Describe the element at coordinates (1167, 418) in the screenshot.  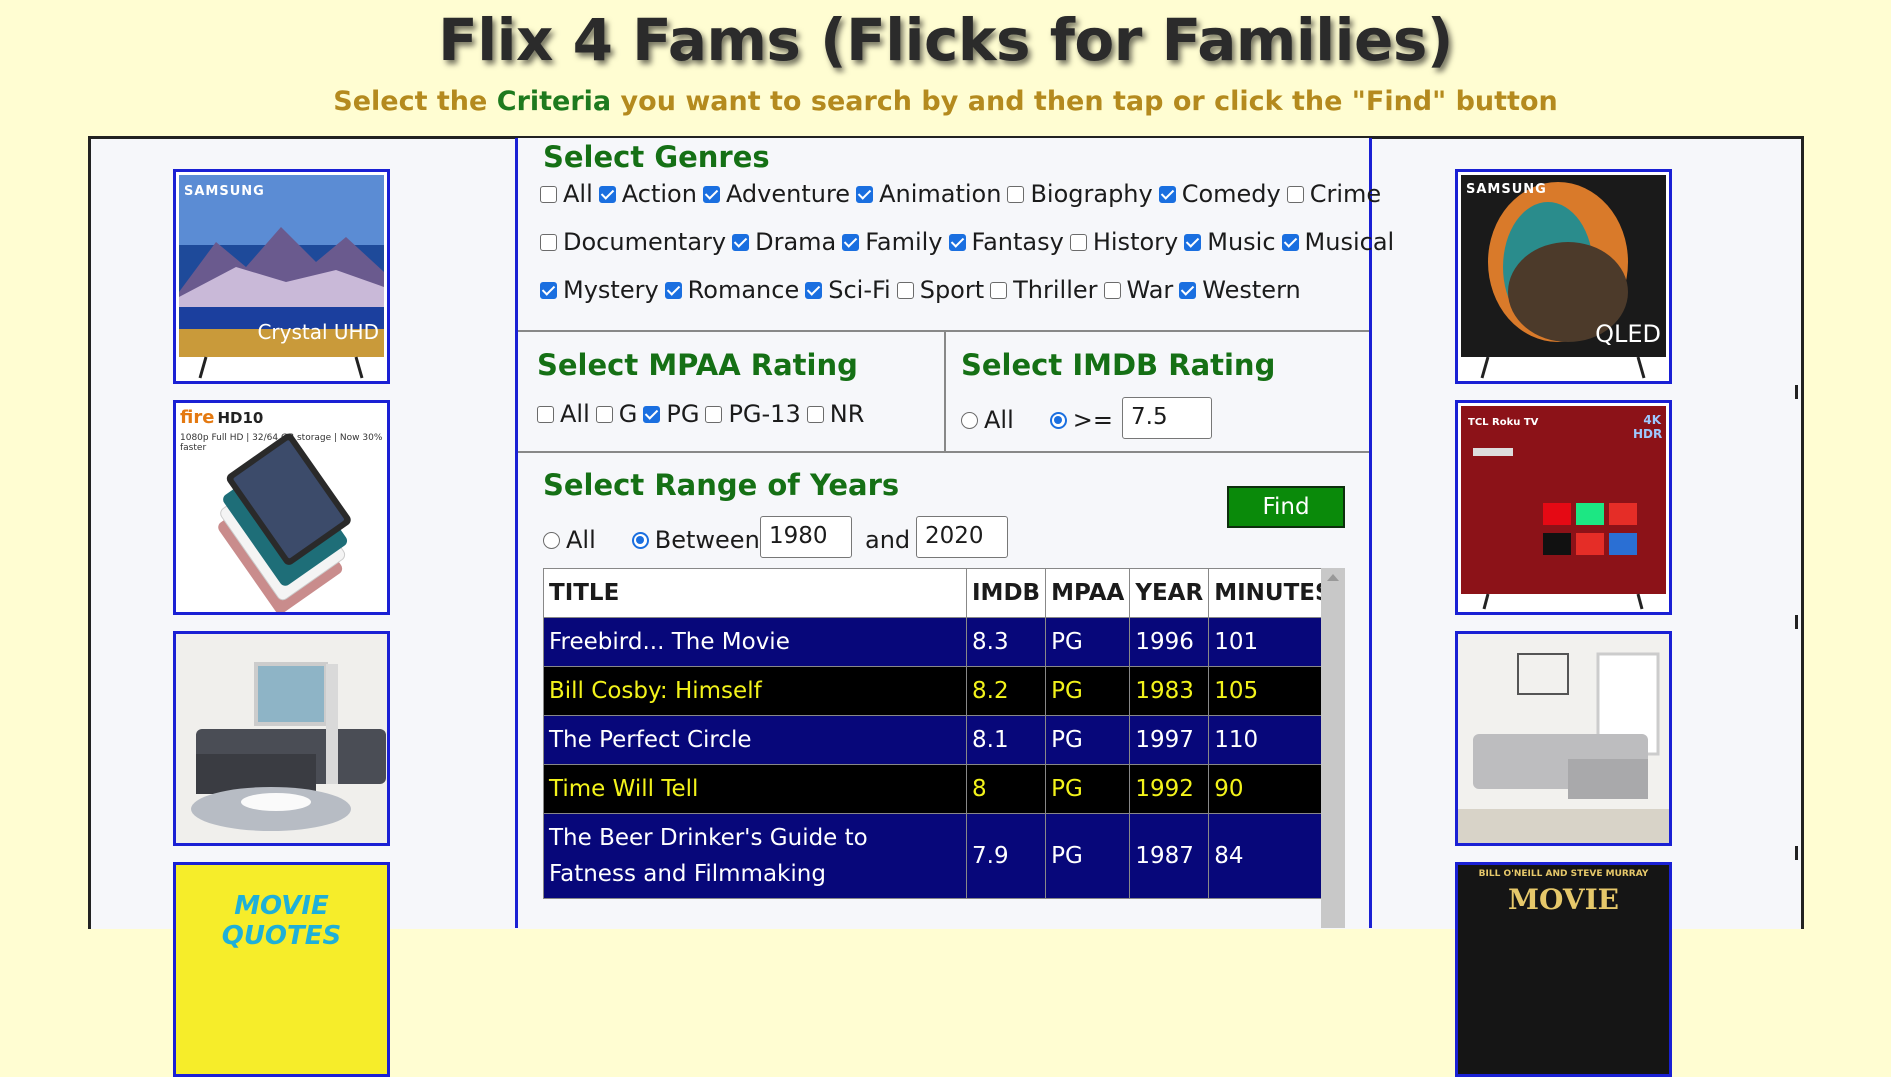
I see `imdb-rating-input: 7.5` at that location.